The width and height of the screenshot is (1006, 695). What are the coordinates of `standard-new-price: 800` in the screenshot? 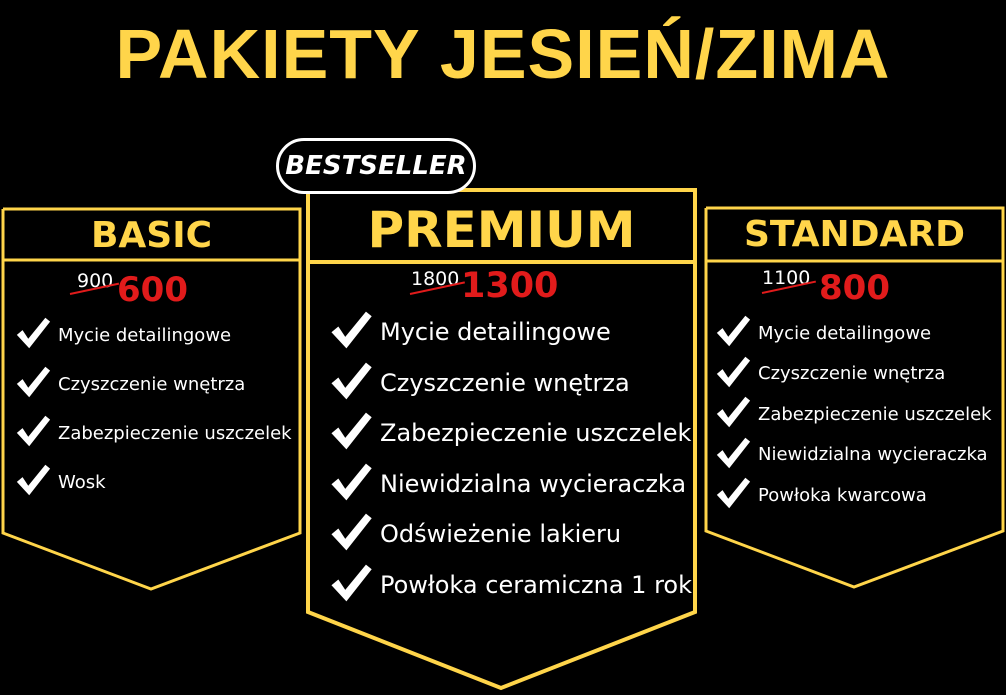 It's located at (854, 288).